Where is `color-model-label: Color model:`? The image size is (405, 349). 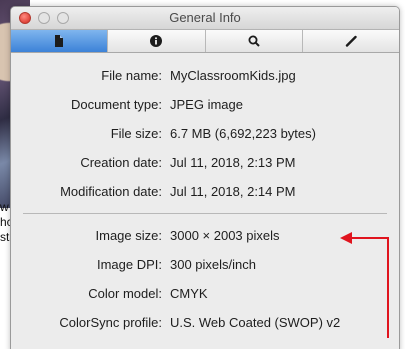
color-model-label: Color model: is located at coordinates (125, 293).